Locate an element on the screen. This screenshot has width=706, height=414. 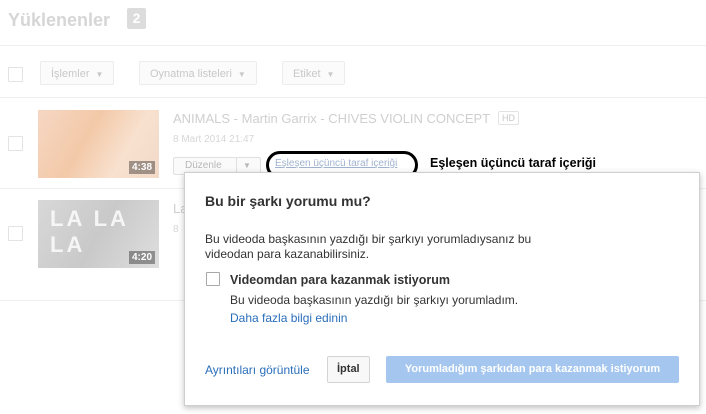
playlists-dropdown: Oynatma listeleri ▼ is located at coordinates (198, 73).